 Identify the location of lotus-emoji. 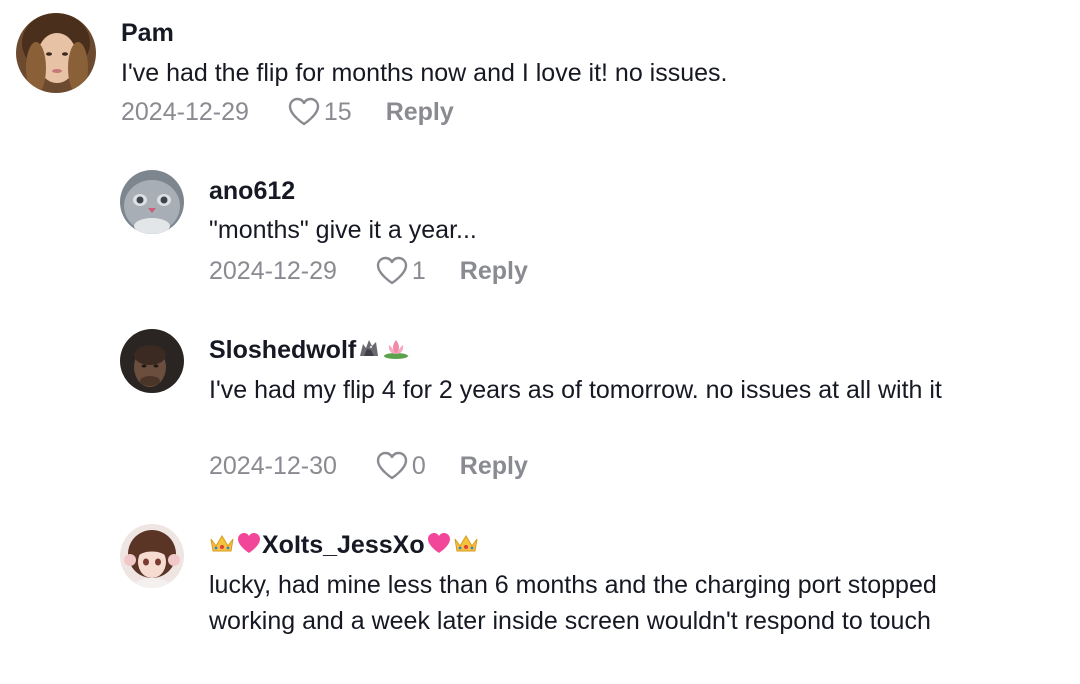
(396, 351).